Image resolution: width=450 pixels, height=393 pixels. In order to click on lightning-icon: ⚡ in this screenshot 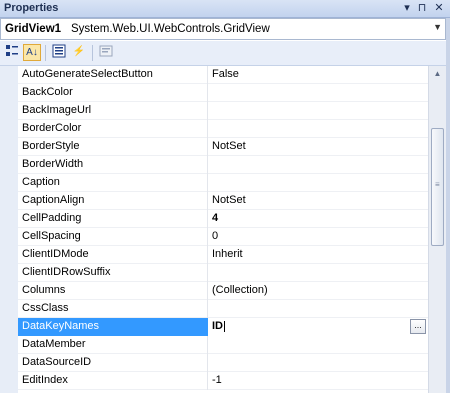, I will do `click(79, 51)`.